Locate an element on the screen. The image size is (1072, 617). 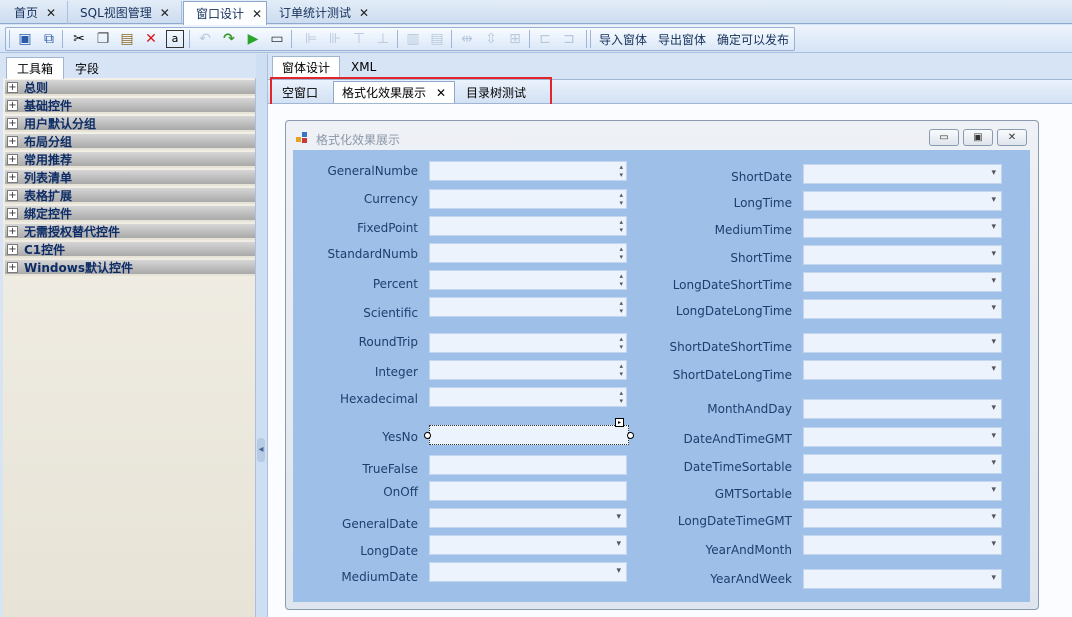
toolbox-group: + 总则 is located at coordinates (130, 88).